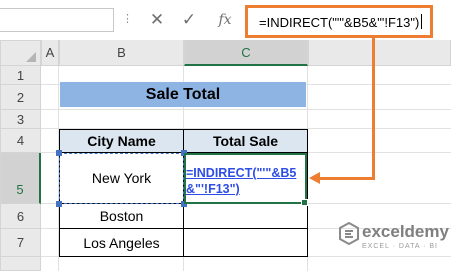  Describe the element at coordinates (241, 173) in the screenshot. I see `formula-line-1: =INDIRECT("'"&B5` at that location.